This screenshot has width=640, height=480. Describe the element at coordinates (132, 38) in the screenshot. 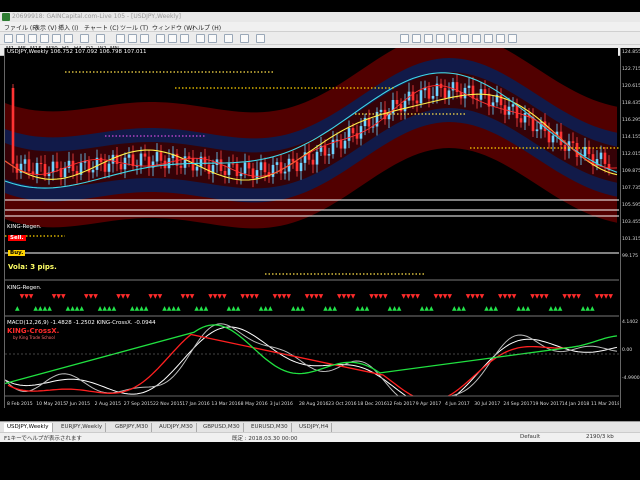

I see `candlestick-icon` at that location.